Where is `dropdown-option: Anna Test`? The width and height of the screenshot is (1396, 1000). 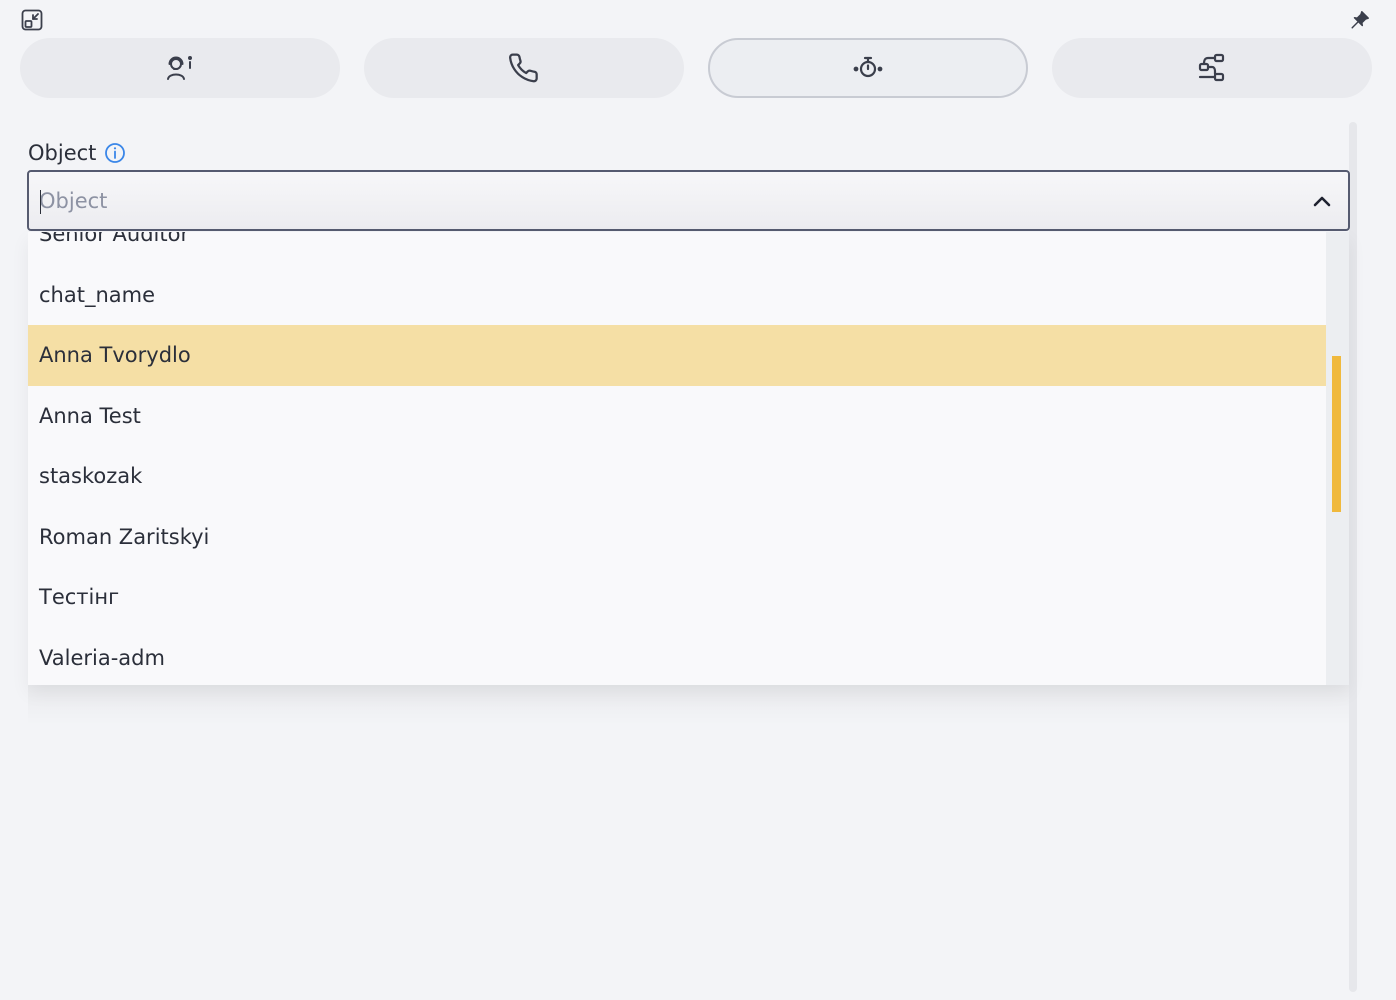 dropdown-option: Anna Test is located at coordinates (677, 416).